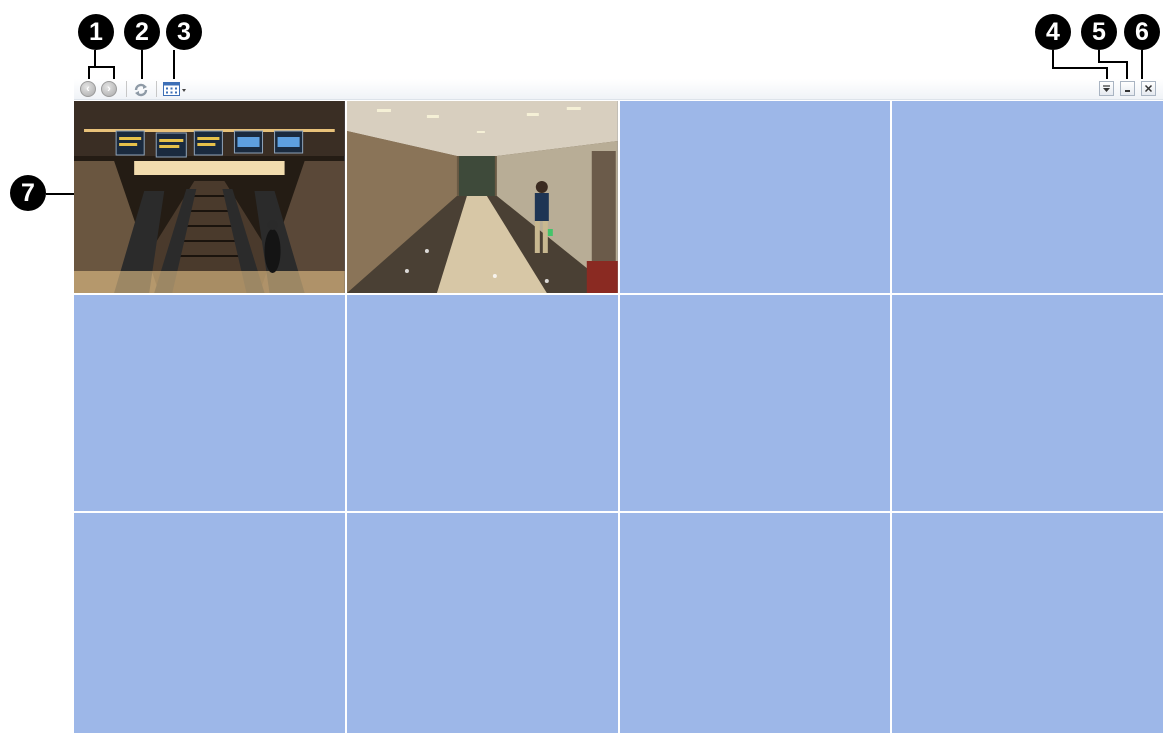 The height and width of the screenshot is (733, 1171). Describe the element at coordinates (109, 89) in the screenshot. I see `forward-arrow-icon: ›` at that location.